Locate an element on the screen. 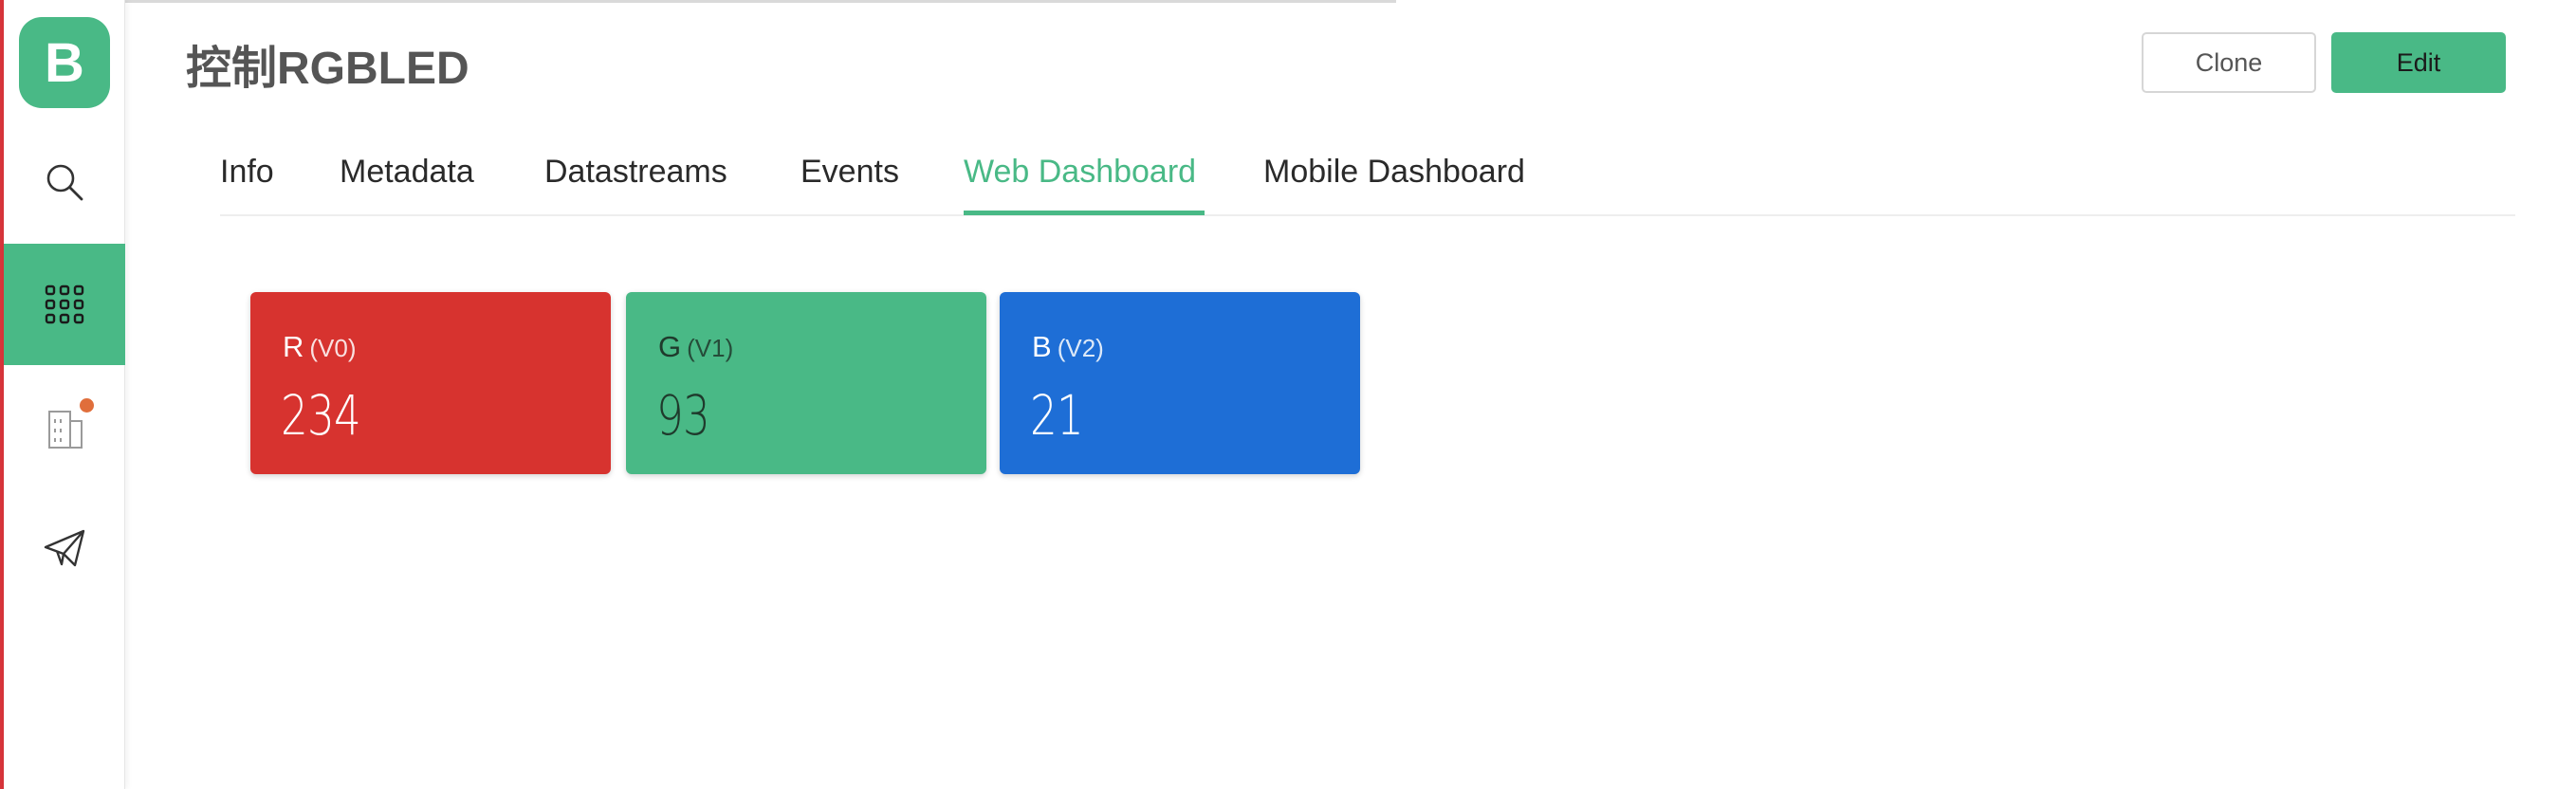  send-icon is located at coordinates (64, 548).